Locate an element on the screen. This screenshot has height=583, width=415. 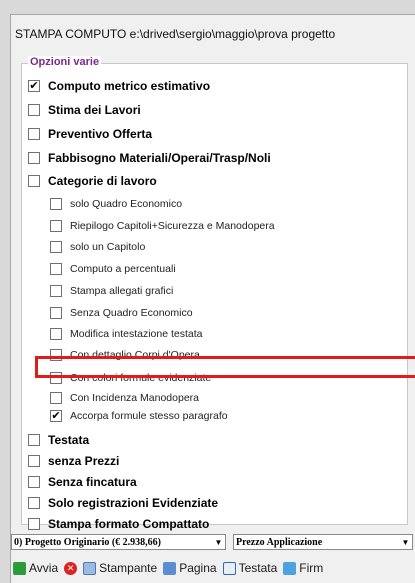
price-select: Prezzo Applicazione ▼ is located at coordinates (323, 542).